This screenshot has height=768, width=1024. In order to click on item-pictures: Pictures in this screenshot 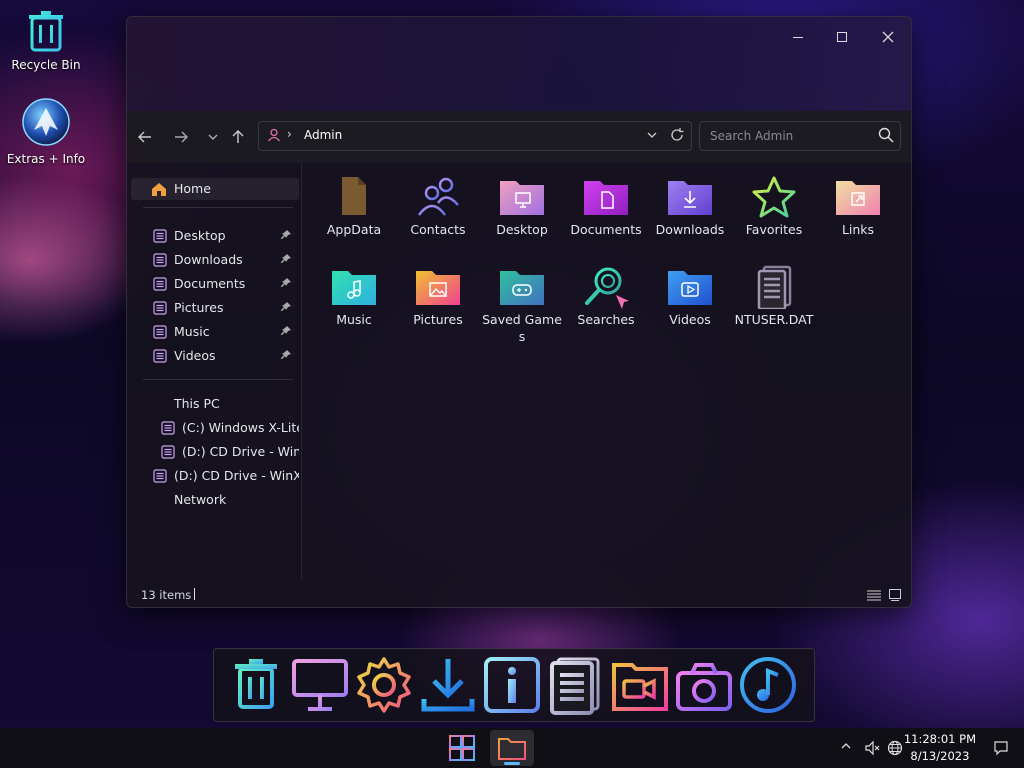, I will do `click(438, 296)`.